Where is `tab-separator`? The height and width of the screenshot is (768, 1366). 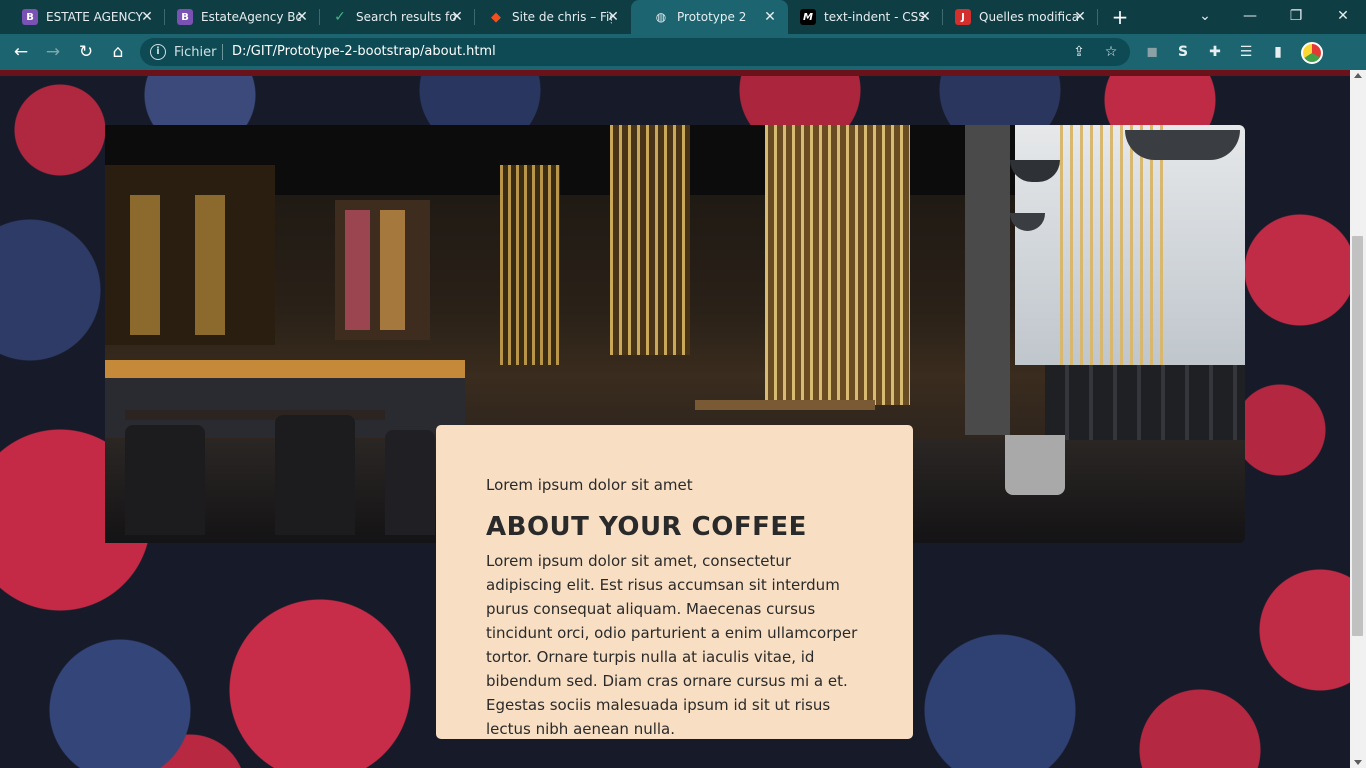
tab-separator is located at coordinates (1097, 17).